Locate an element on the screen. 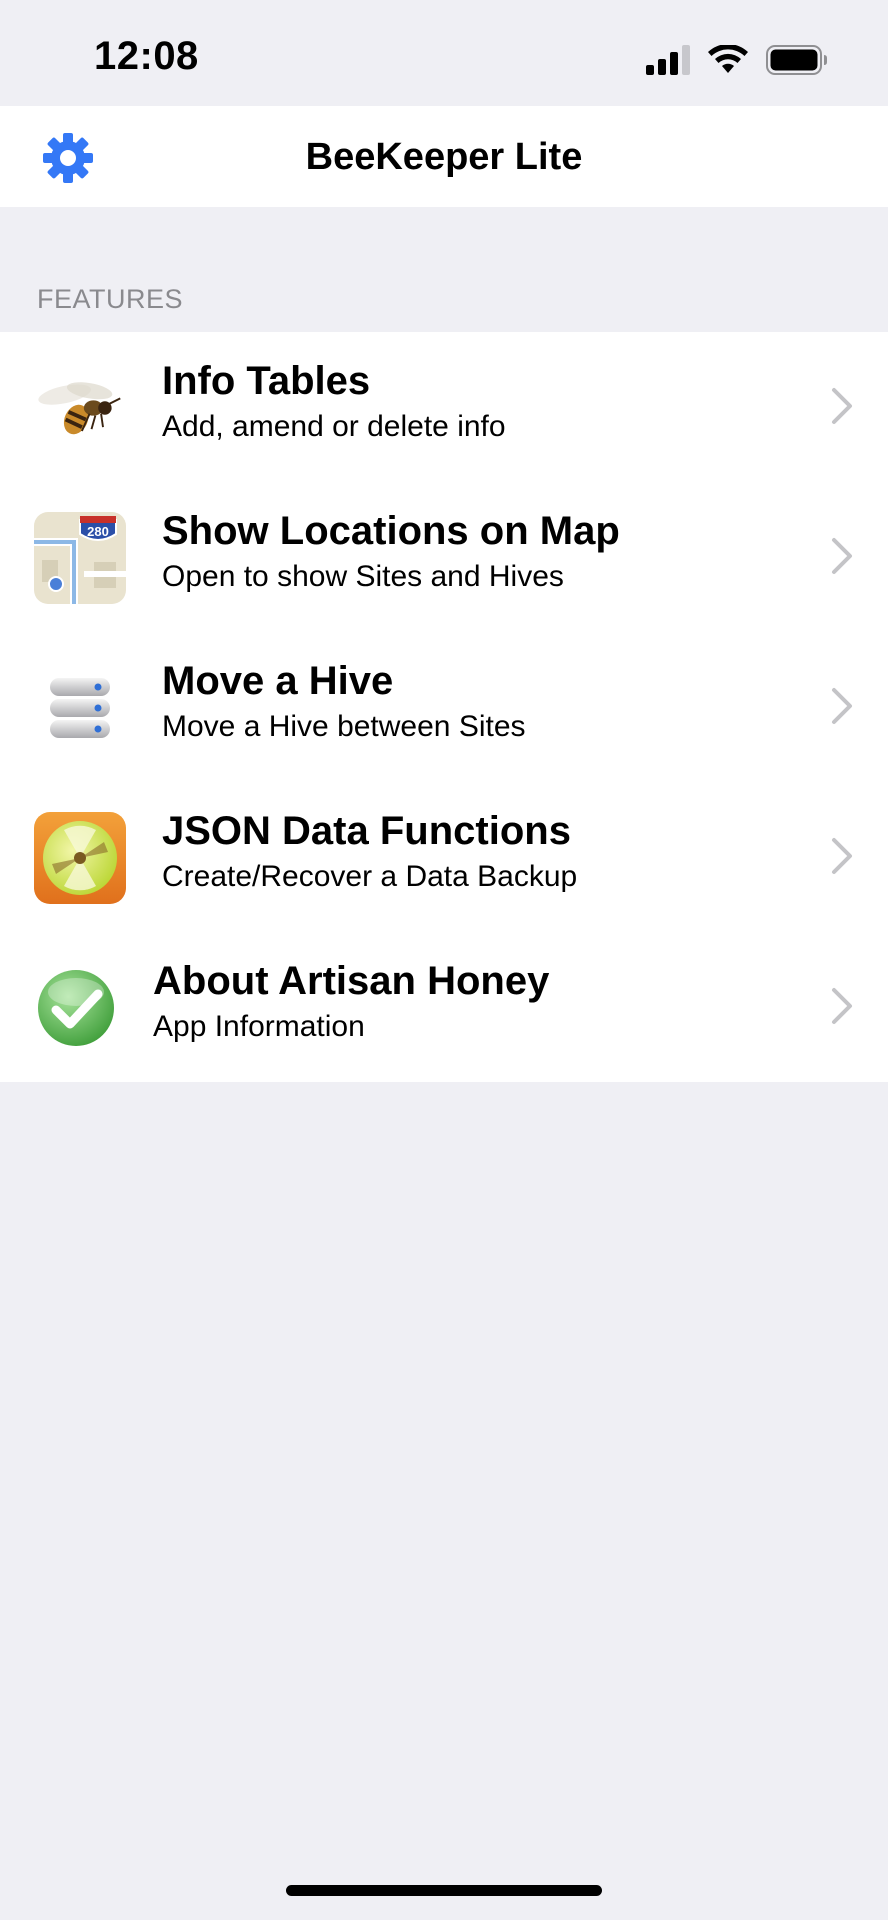  list-item-move-hive: Move a Hive Move a Hive between Sites is located at coordinates (444, 707).